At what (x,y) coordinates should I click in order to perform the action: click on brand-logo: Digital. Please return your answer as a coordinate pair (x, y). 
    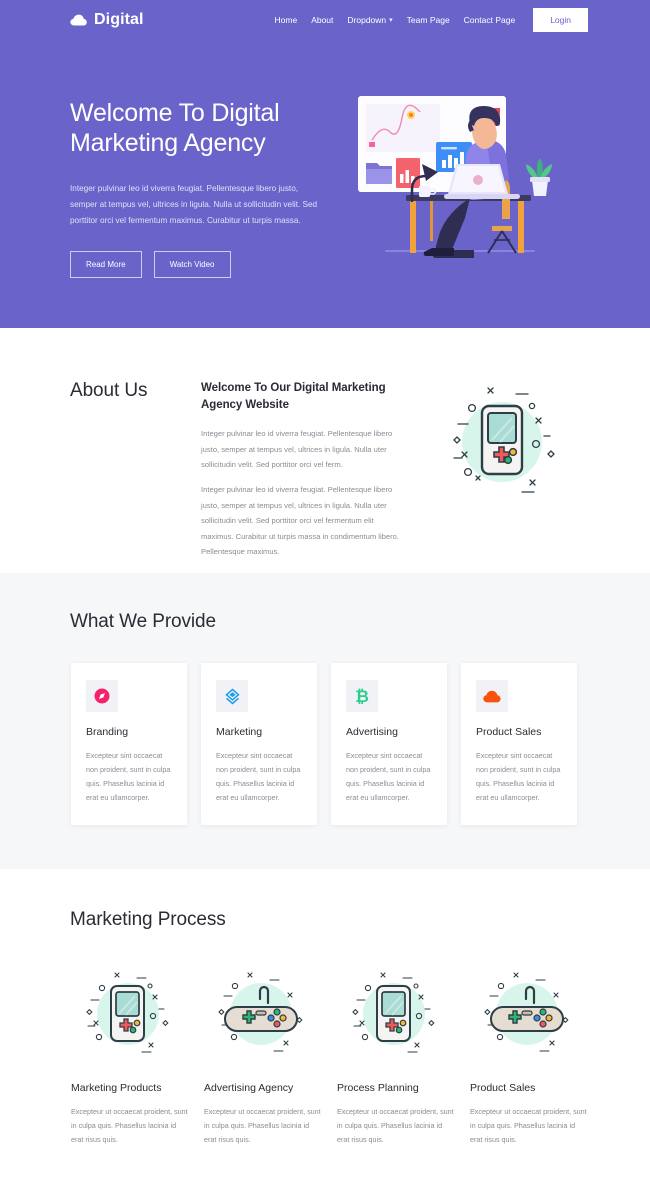
    Looking at the image, I should click on (107, 20).